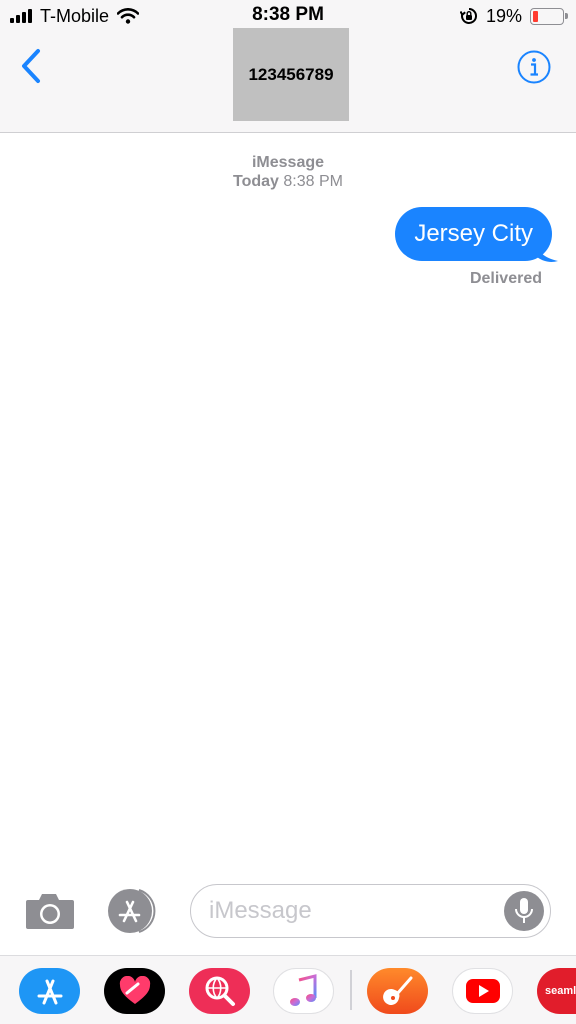 This screenshot has width=576, height=1024. I want to click on battery-icon, so click(549, 16).